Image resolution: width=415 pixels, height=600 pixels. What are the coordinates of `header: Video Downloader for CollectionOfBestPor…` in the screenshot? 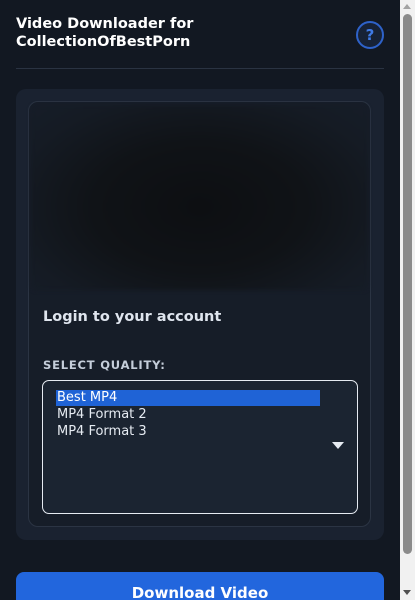 It's located at (200, 34).